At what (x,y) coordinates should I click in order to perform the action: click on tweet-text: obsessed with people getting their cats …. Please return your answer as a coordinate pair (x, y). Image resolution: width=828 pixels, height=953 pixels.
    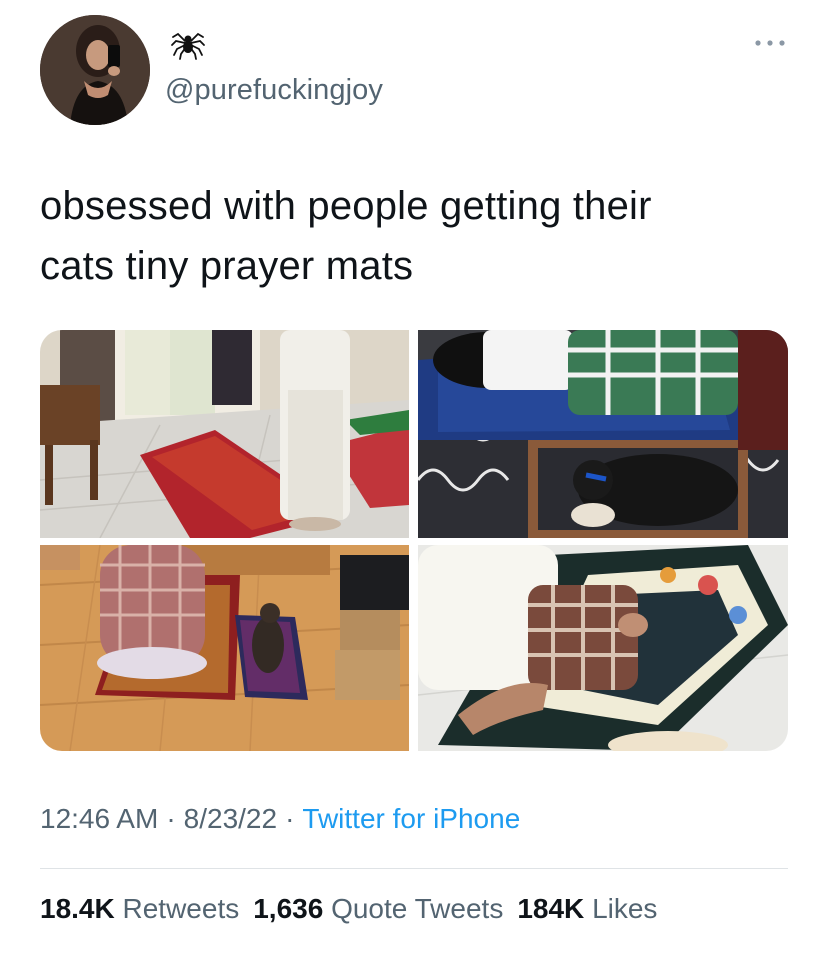
    Looking at the image, I should click on (346, 236).